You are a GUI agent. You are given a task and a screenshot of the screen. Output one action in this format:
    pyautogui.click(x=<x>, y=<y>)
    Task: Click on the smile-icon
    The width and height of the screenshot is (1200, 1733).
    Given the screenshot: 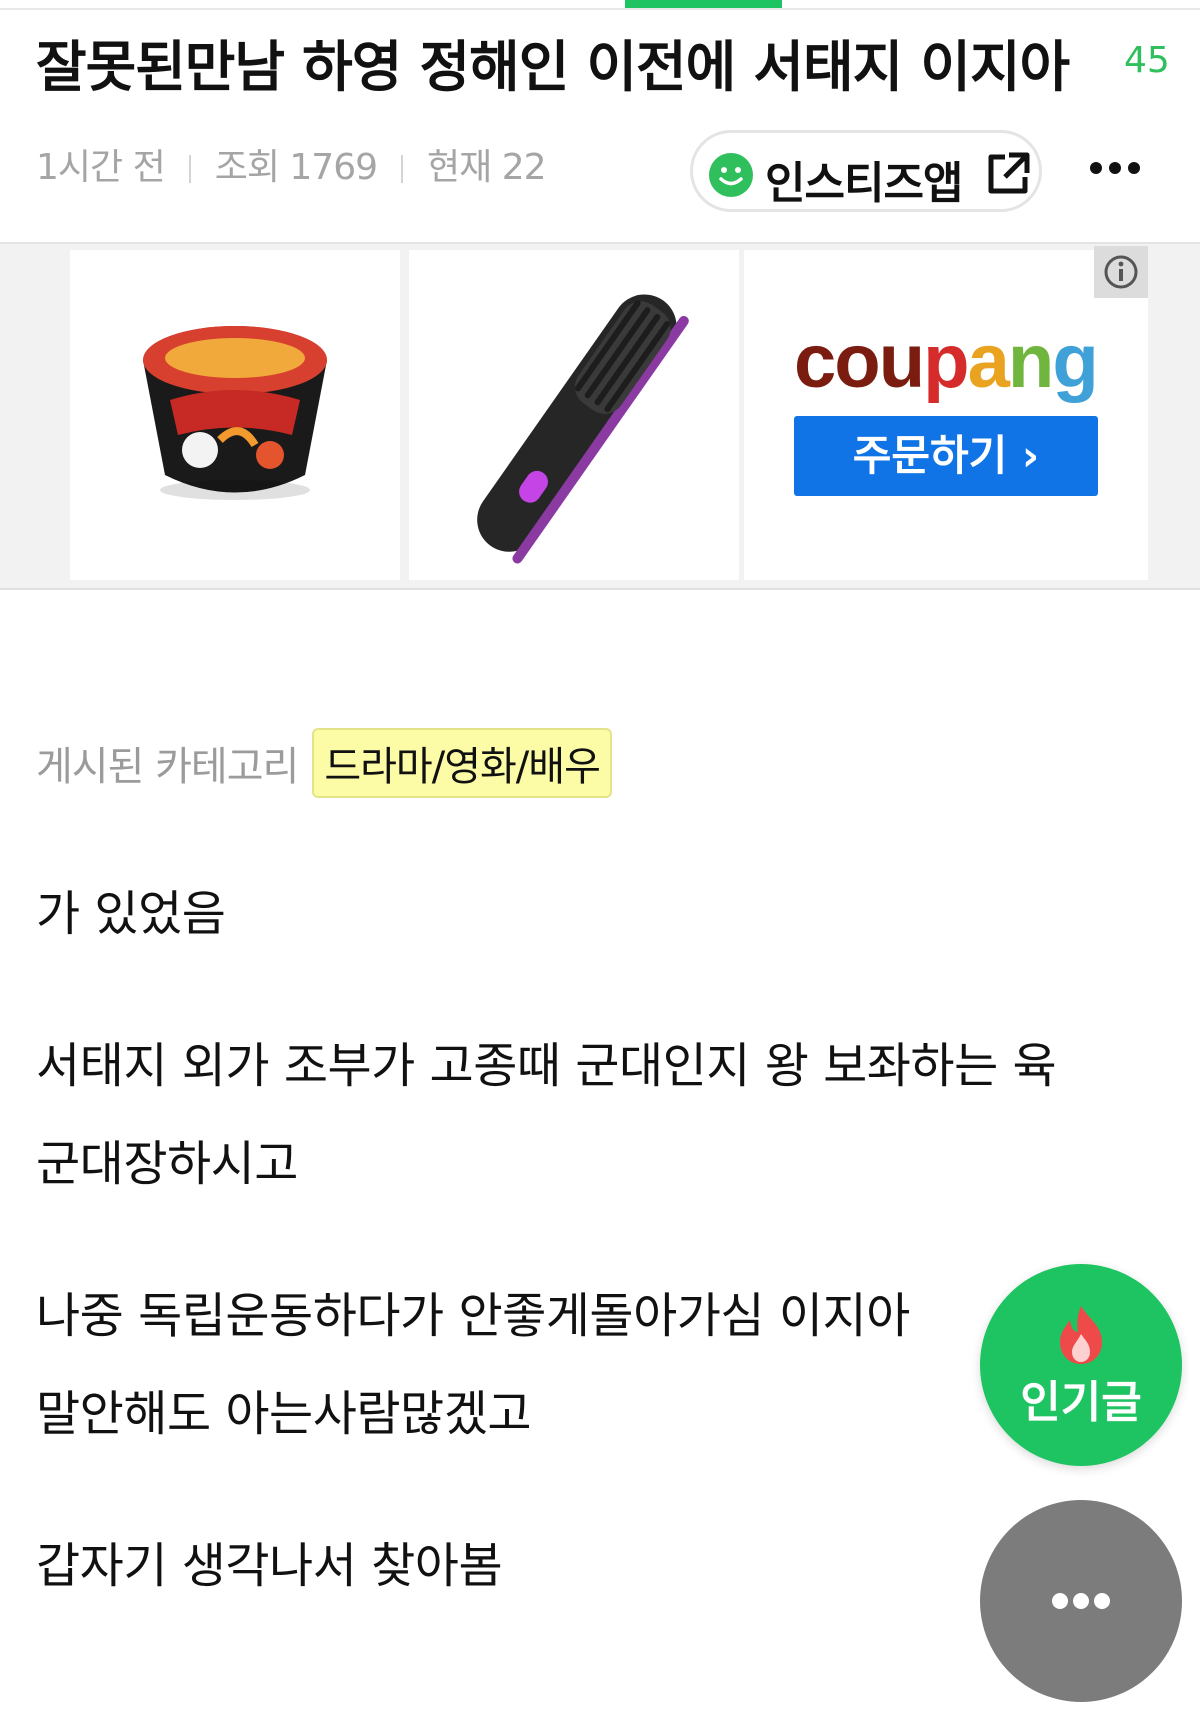 What is the action you would take?
    pyautogui.click(x=731, y=175)
    